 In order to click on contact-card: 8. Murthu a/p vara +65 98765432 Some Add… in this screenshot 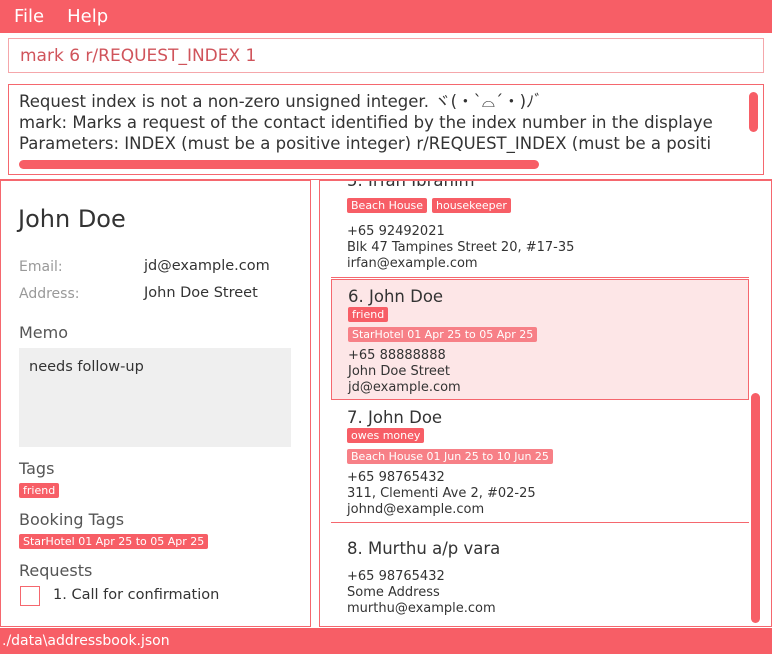, I will do `click(540, 575)`.